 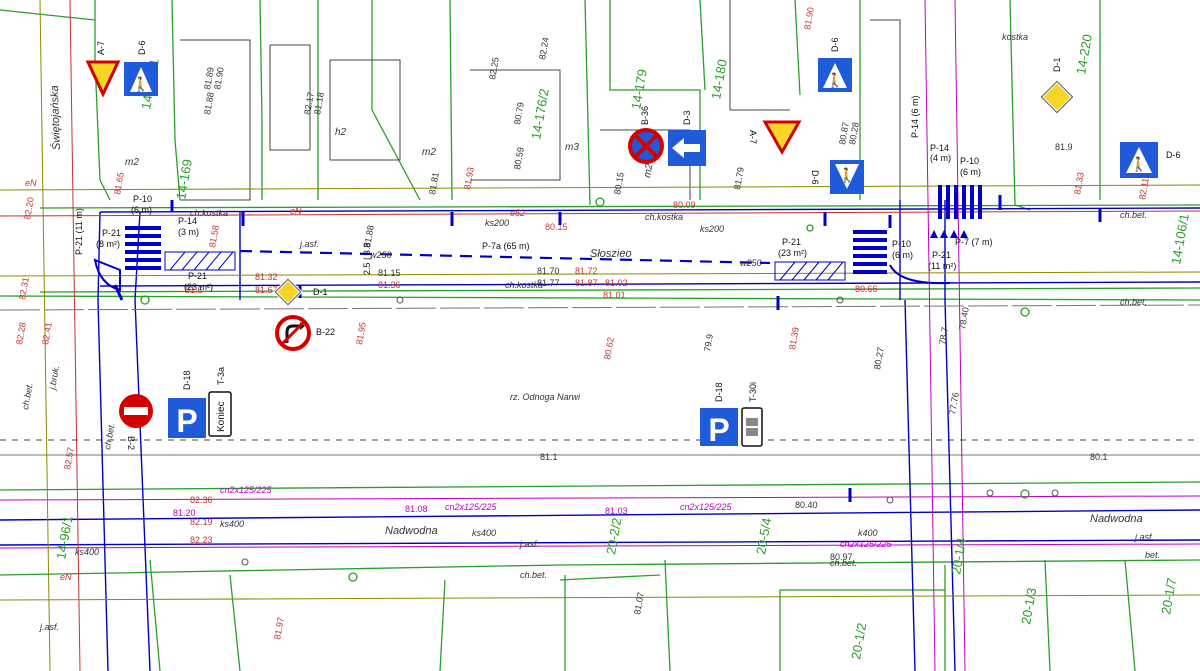 I want to click on parcel-label: 20-1/2, so click(x=858, y=641).